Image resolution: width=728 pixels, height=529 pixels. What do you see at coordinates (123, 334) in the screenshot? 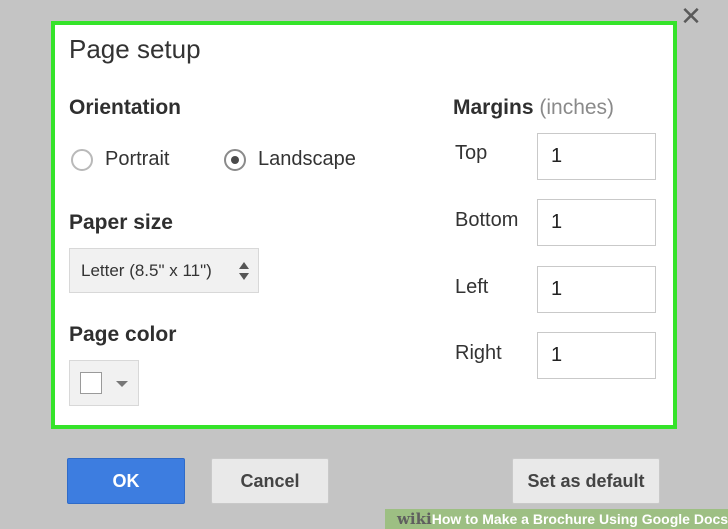
I see `page-color-heading: Page color` at bounding box center [123, 334].